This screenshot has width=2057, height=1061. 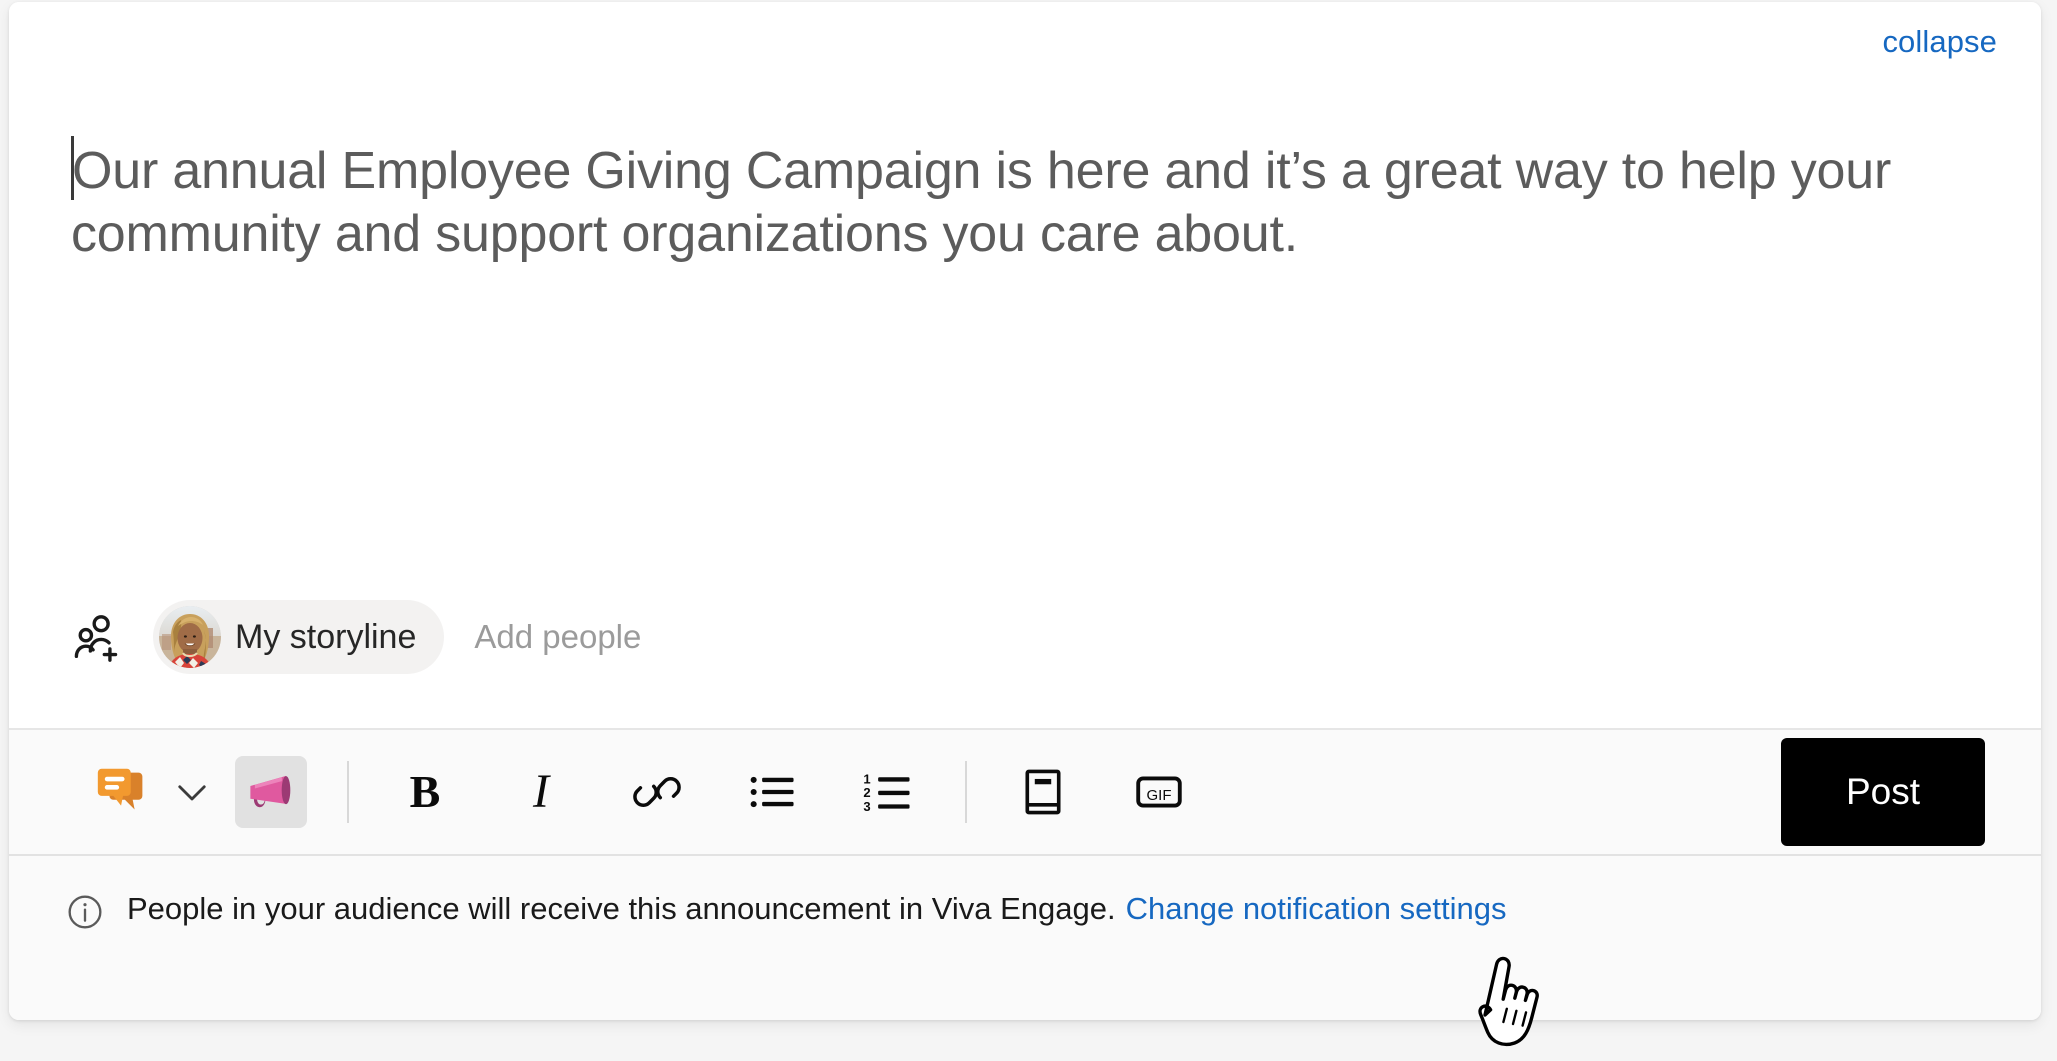 I want to click on post-type-button, so click(x=123, y=792).